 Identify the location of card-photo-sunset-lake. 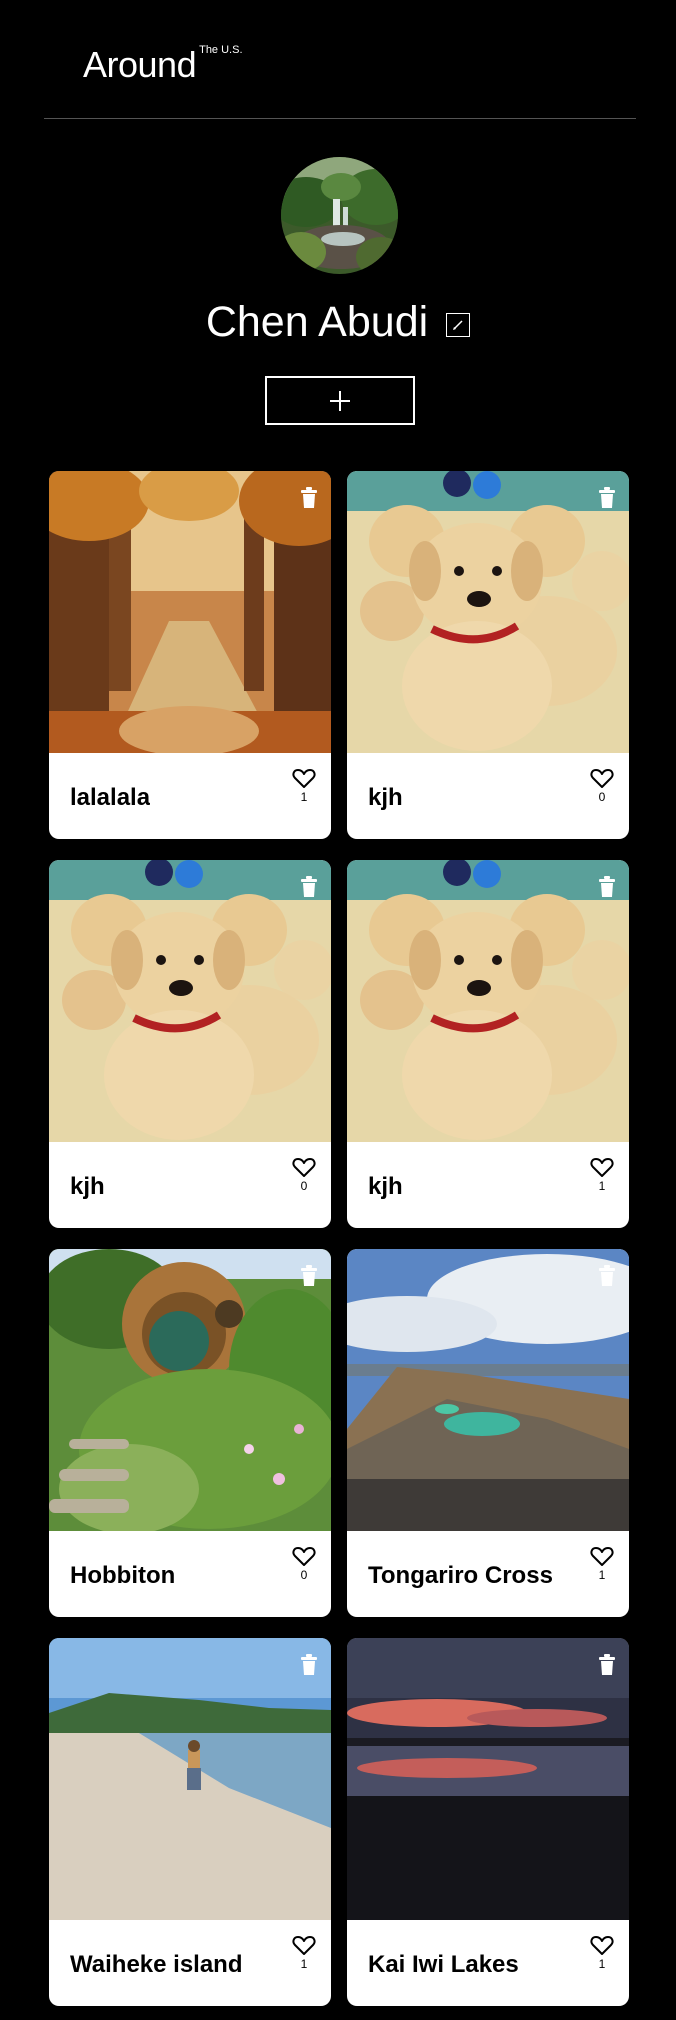
(488, 1779).